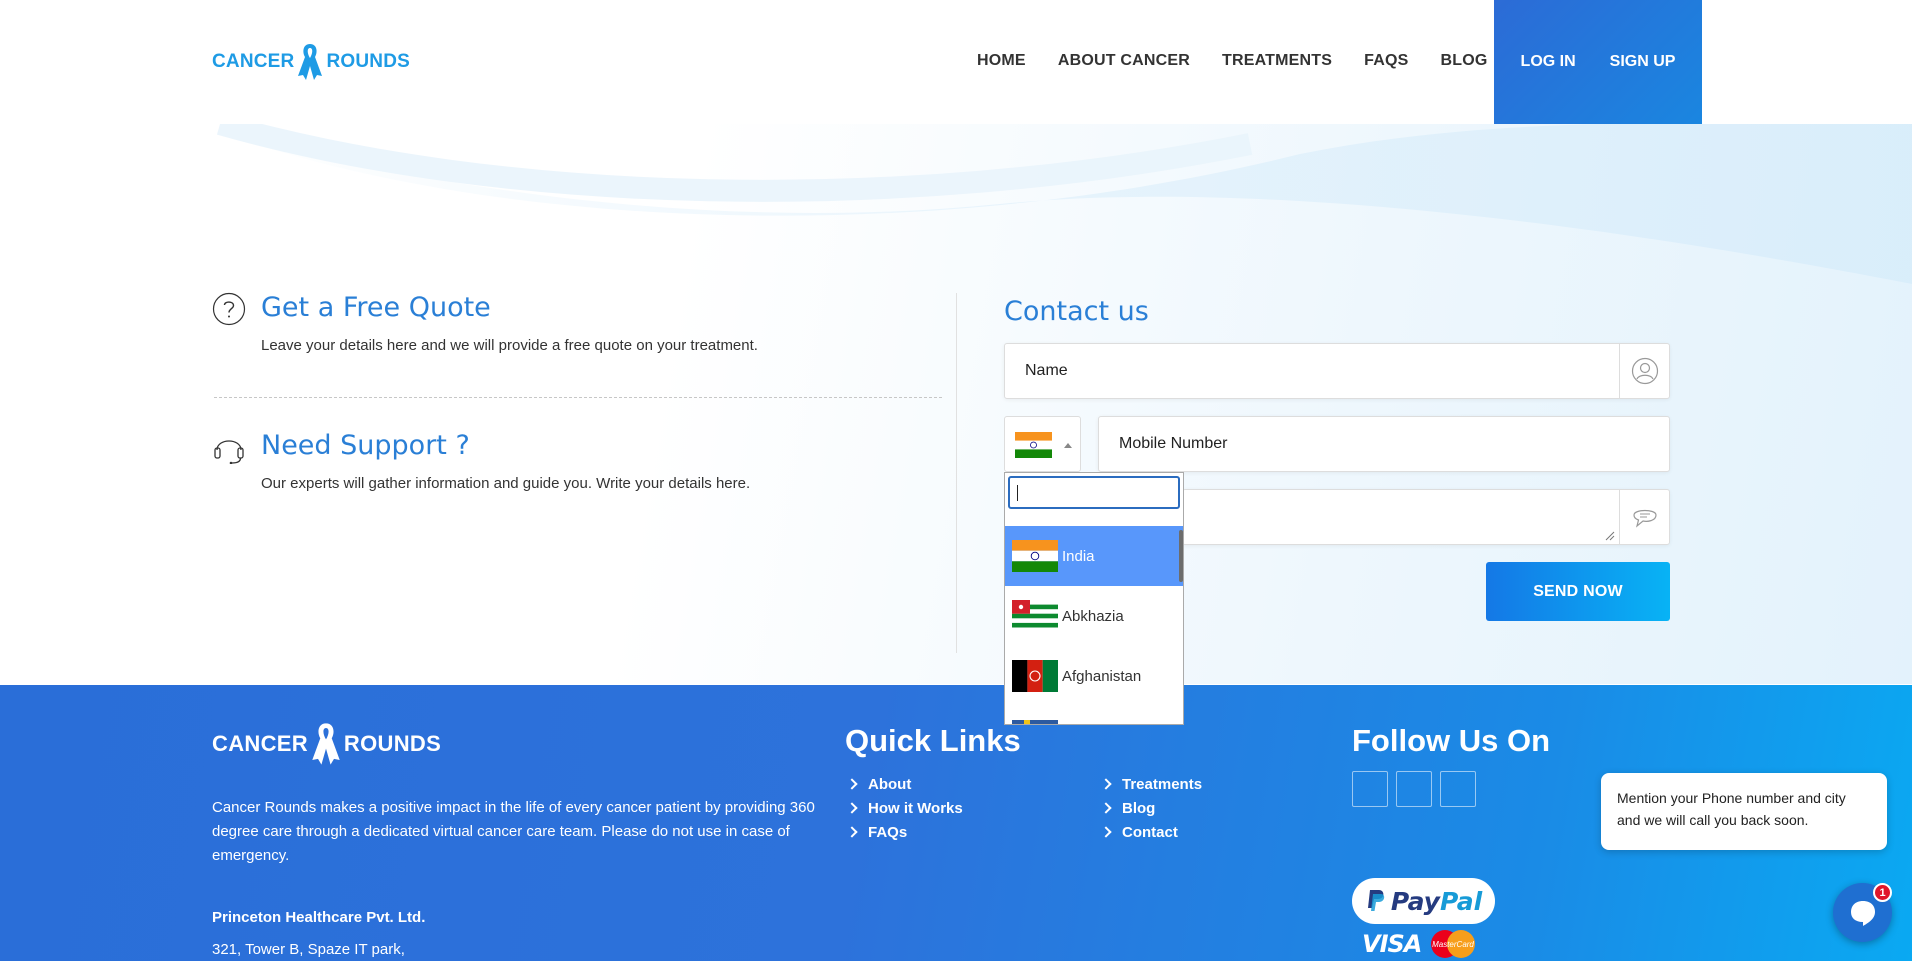 The image size is (1912, 961). I want to click on payment-cards: VISA MasterCard, so click(1420, 944).